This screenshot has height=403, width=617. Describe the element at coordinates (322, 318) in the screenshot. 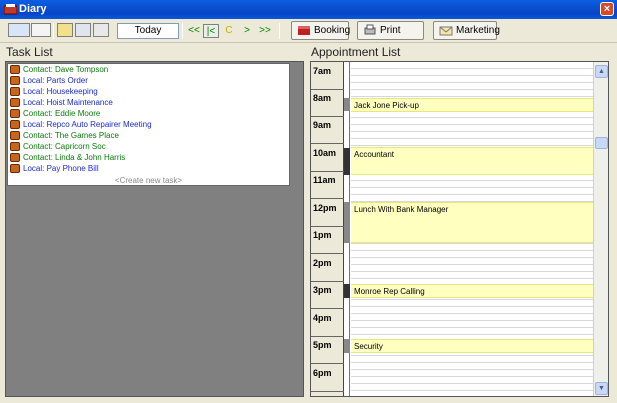

I see `hour-label: 4pm` at that location.